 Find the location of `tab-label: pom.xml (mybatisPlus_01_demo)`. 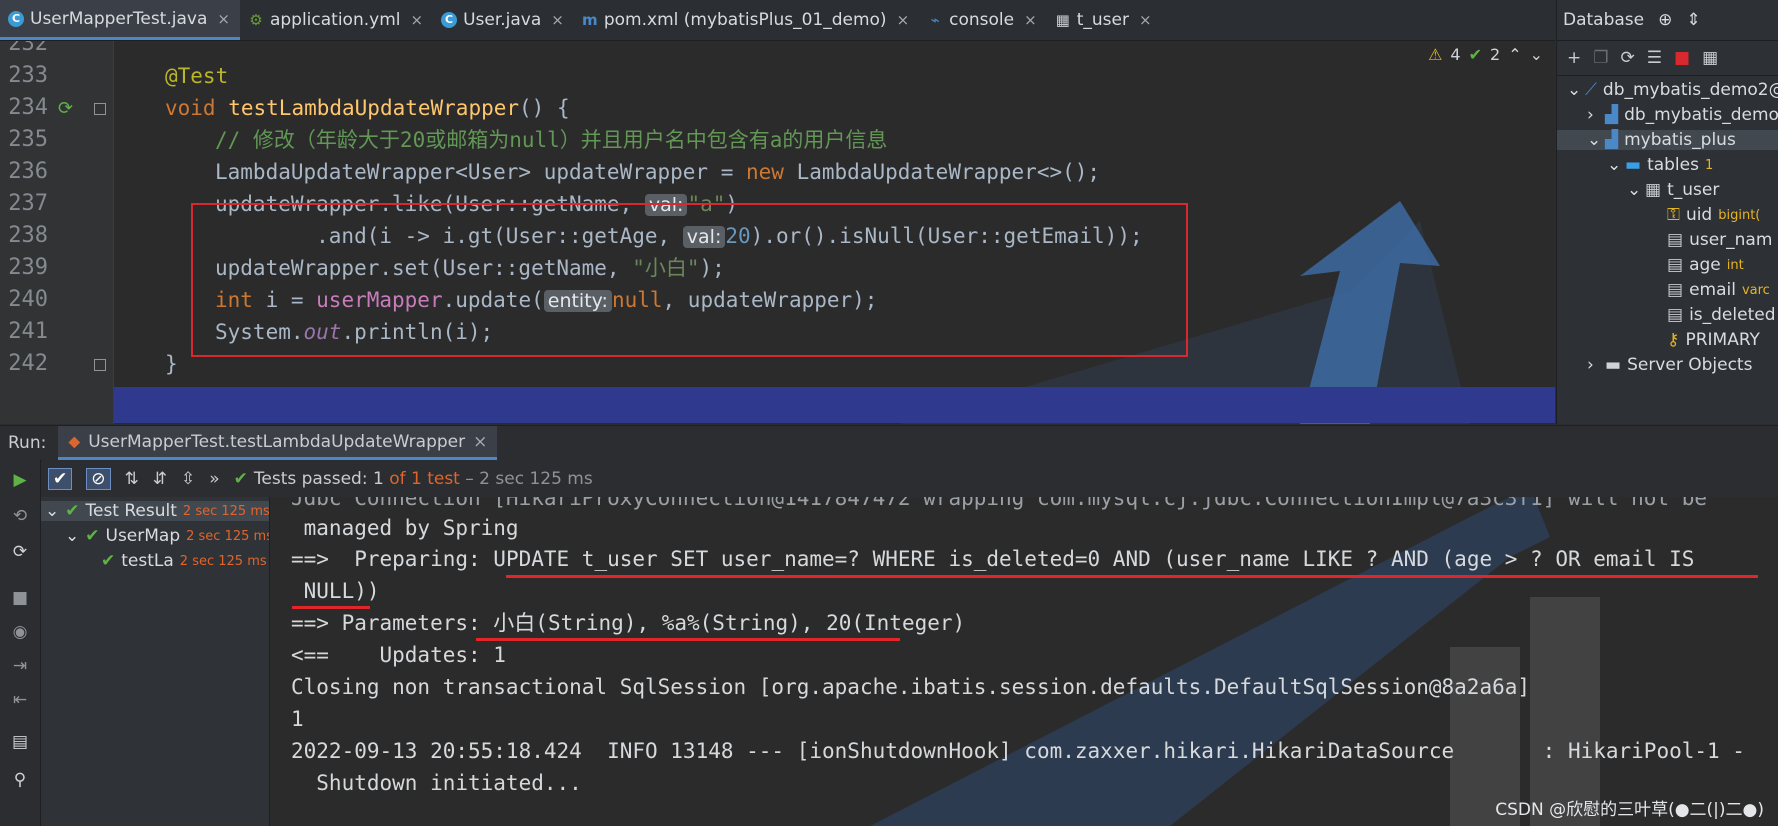

tab-label: pom.xml (mybatisPlus_01_demo) is located at coordinates (745, 20).